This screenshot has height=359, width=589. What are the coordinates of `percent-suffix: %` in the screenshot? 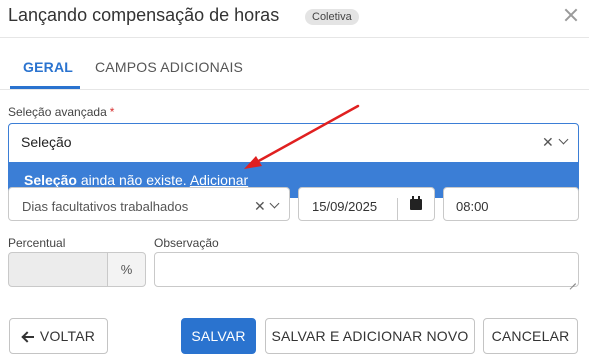 It's located at (126, 269).